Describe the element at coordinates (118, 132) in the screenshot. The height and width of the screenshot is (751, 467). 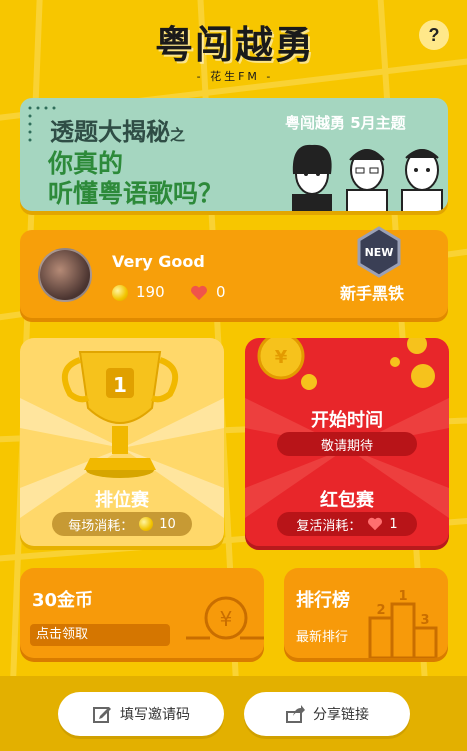
I see `banner-headline: 透题大揭秘之` at that location.